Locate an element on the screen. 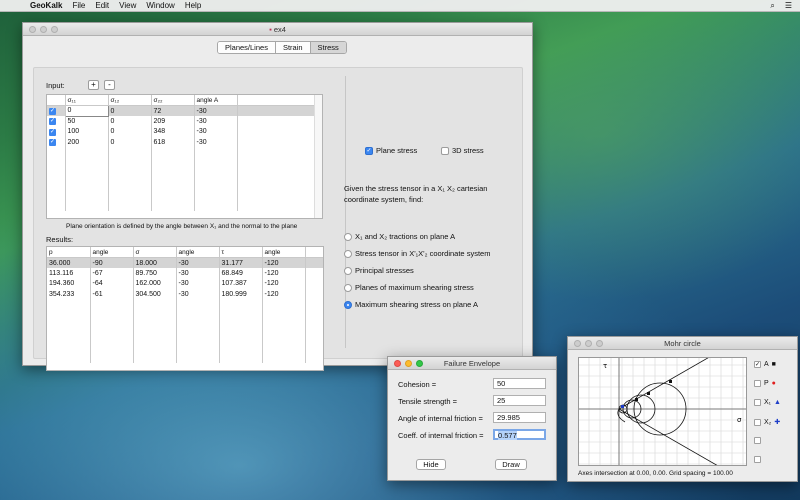 This screenshot has width=800, height=500. notification-center-icon: ☰ is located at coordinates (788, 6).